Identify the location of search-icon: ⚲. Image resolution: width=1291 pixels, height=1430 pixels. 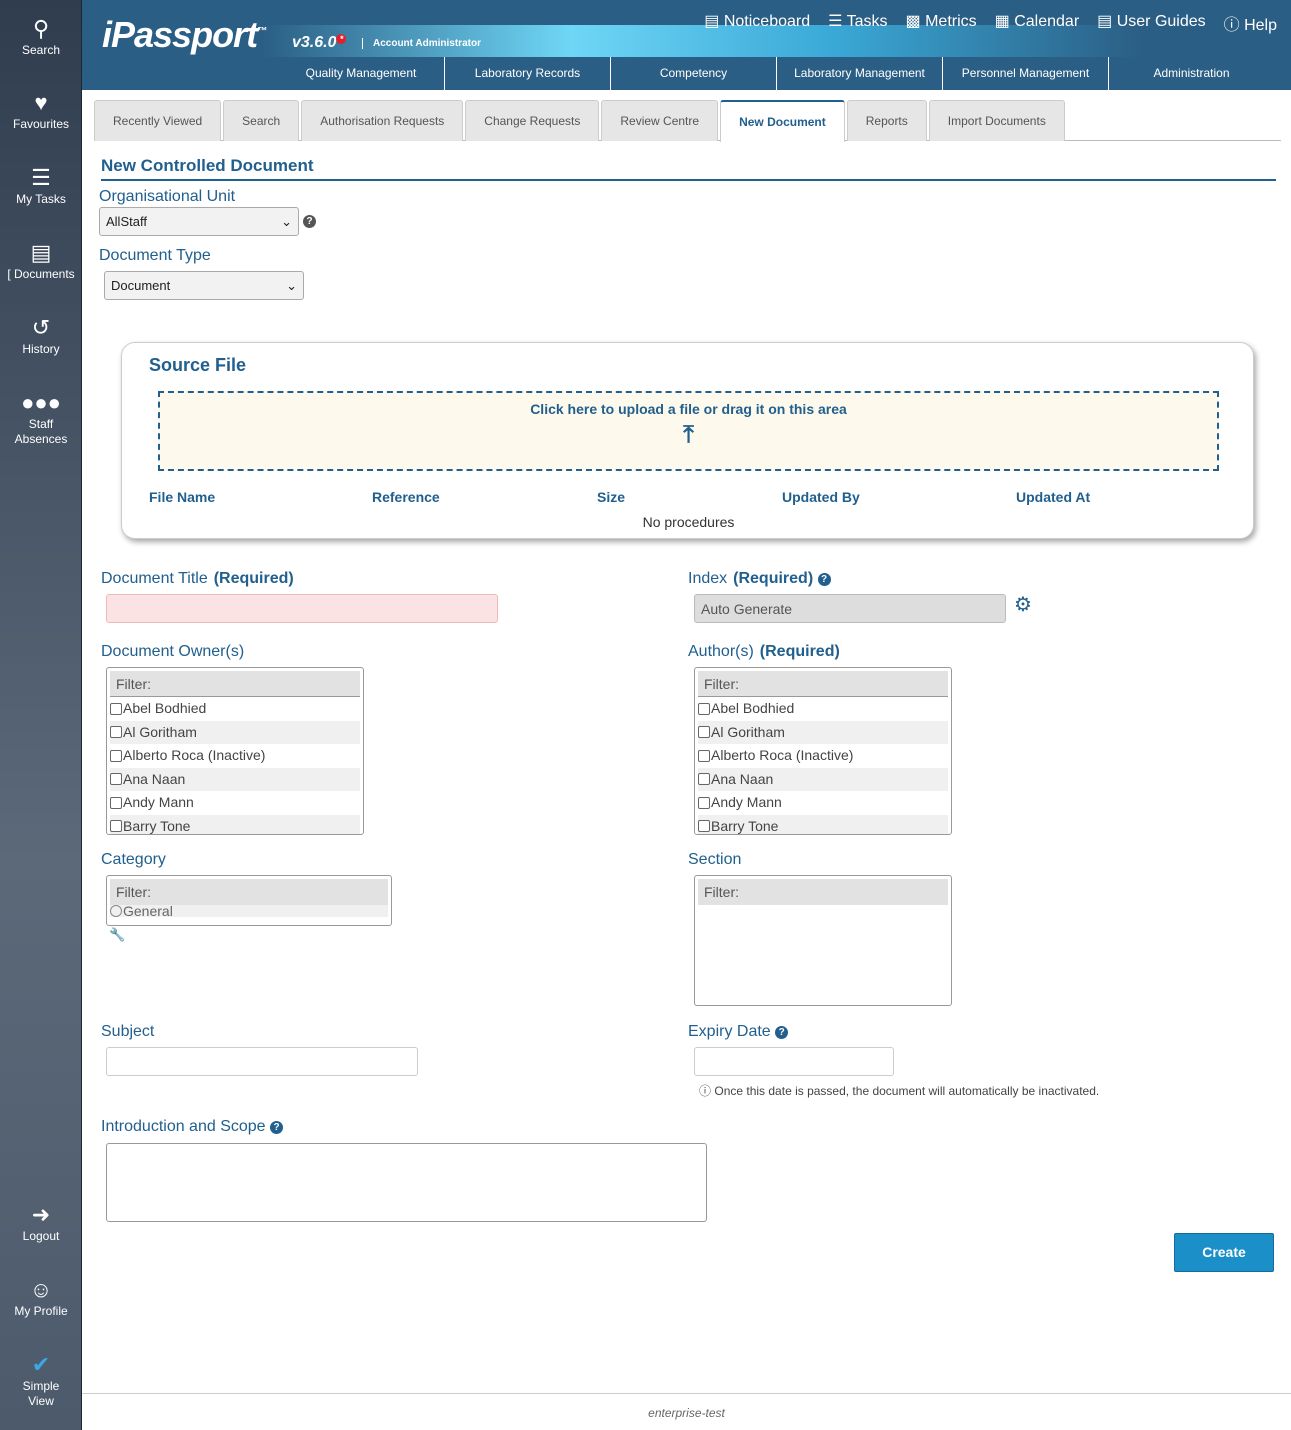
(41, 28).